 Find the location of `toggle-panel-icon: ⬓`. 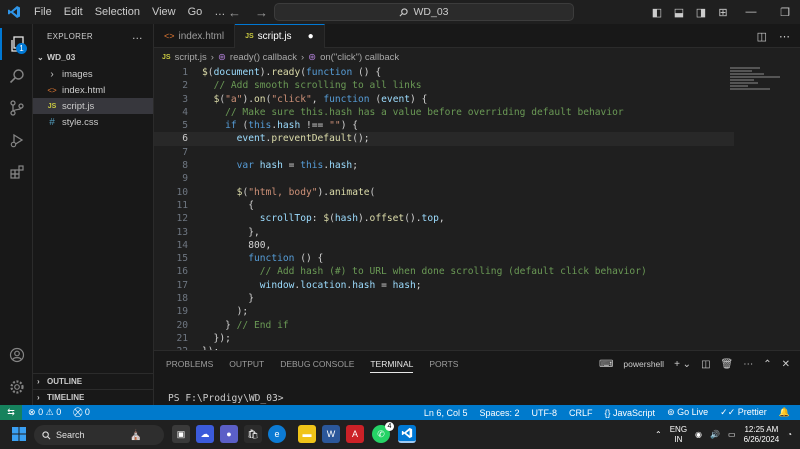

toggle-panel-icon: ⬓ is located at coordinates (679, 12).